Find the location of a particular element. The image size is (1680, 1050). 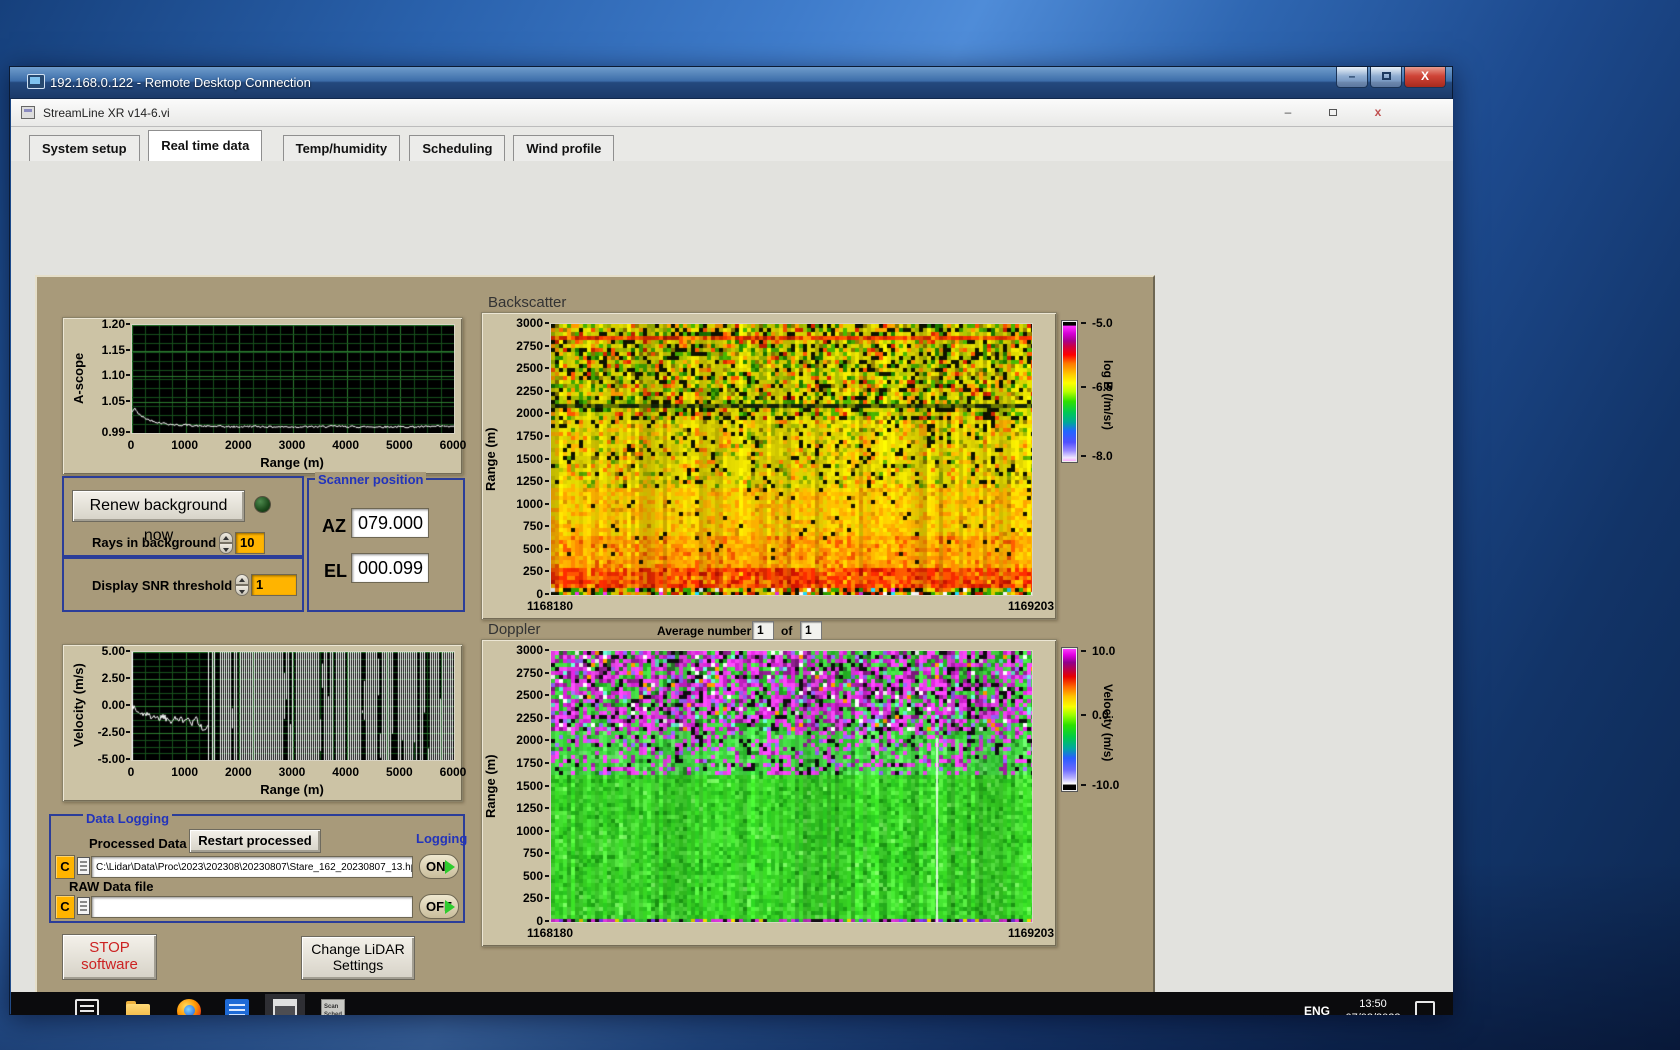

active-window-icon is located at coordinates (285, 1007).